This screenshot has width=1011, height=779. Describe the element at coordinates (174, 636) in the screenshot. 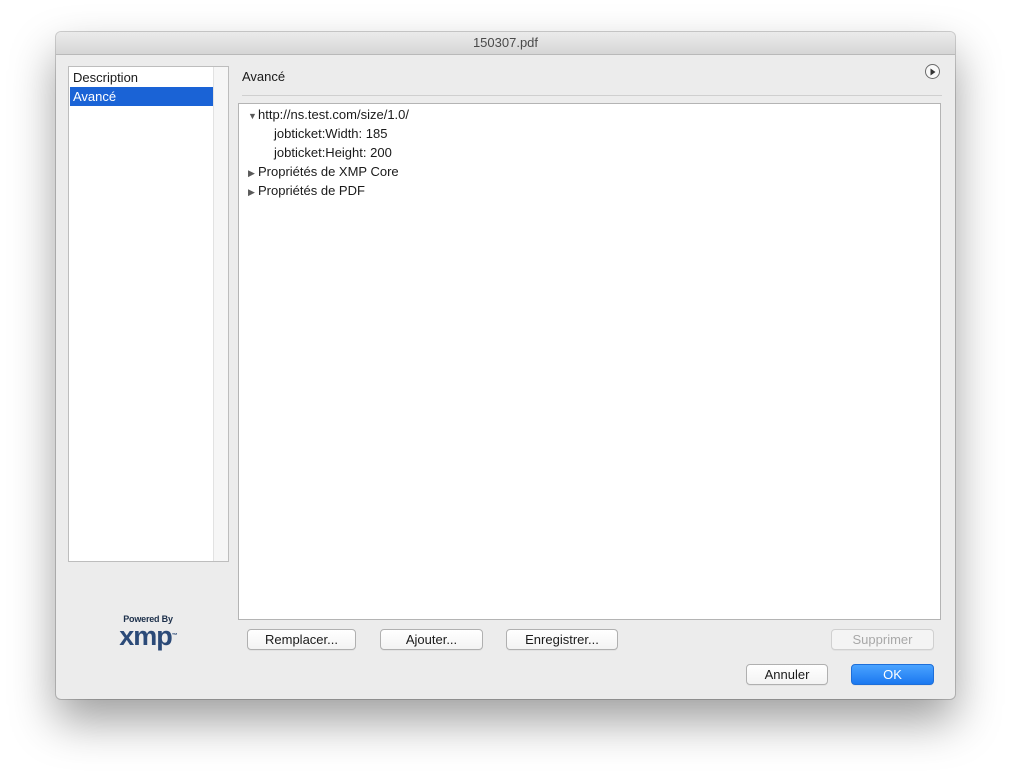

I see `trademark-mark: ™` at that location.